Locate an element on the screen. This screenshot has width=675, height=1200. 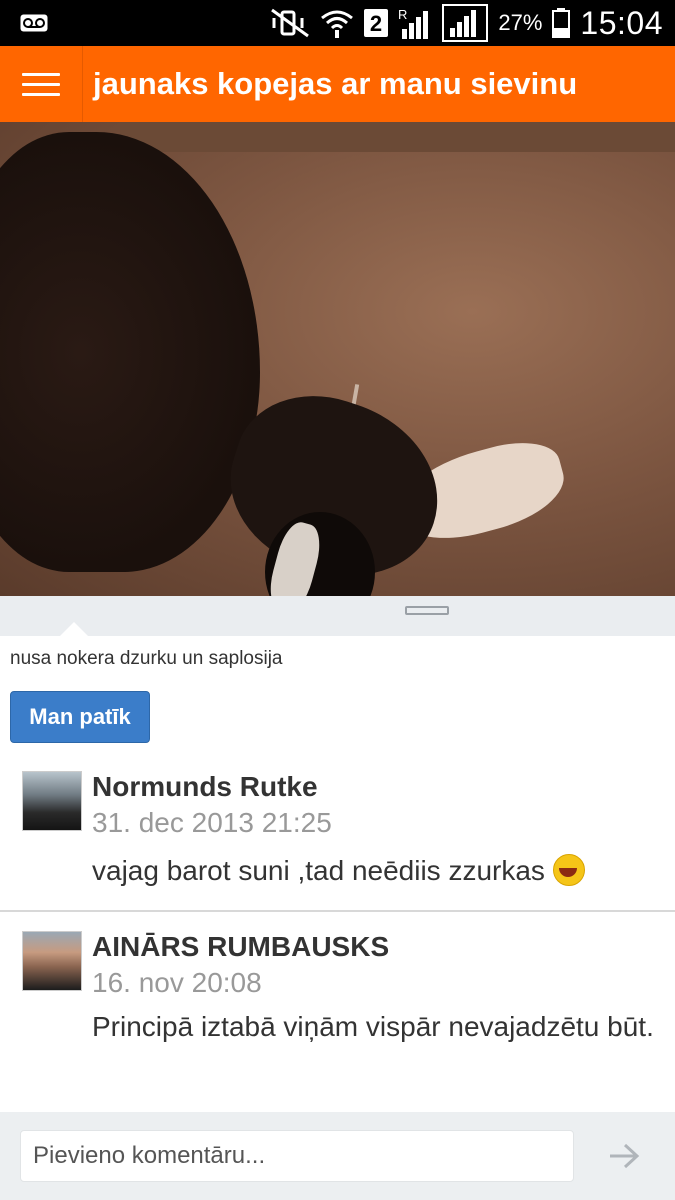
comment-input is located at coordinates (297, 1156).